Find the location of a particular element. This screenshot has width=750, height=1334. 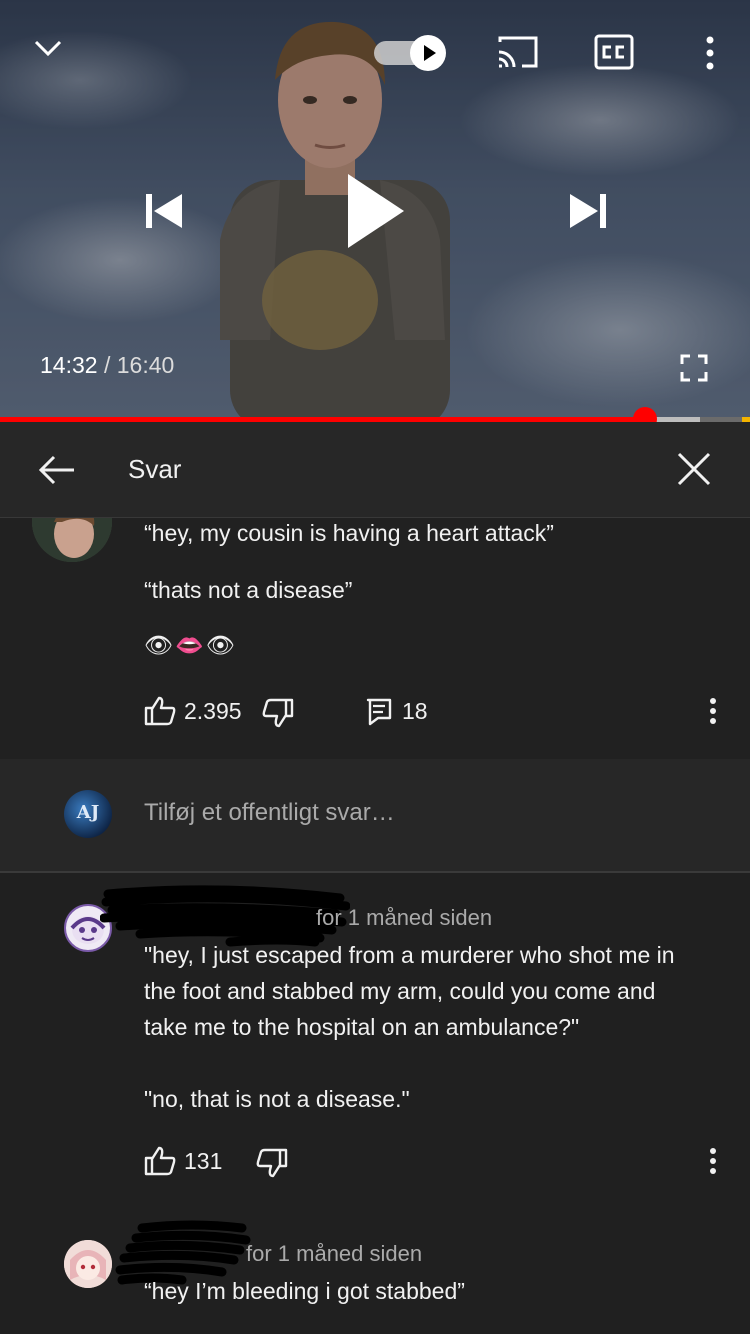

video-duration: 16:40 is located at coordinates (145, 365).